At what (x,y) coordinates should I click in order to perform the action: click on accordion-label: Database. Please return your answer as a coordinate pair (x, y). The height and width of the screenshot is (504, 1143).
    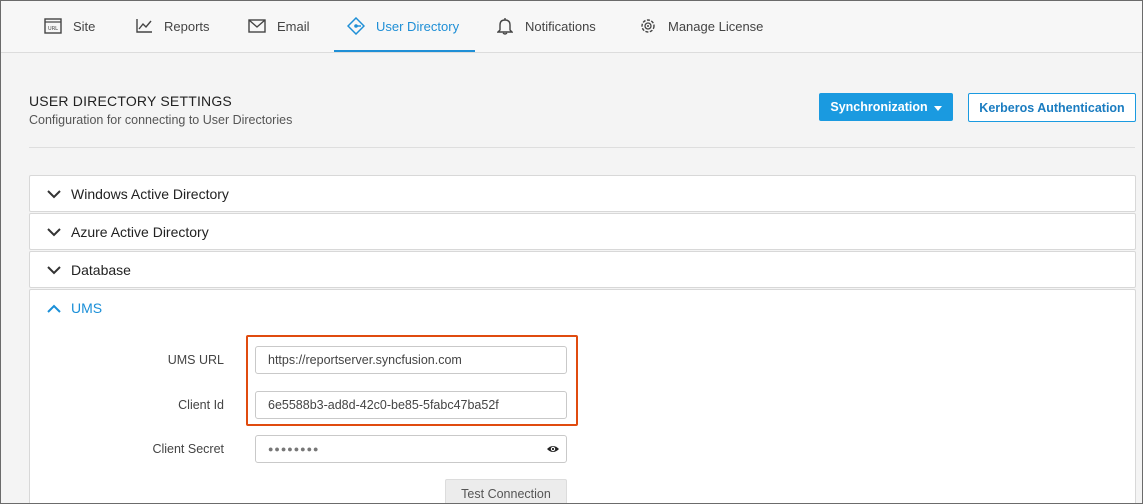
    Looking at the image, I should click on (101, 269).